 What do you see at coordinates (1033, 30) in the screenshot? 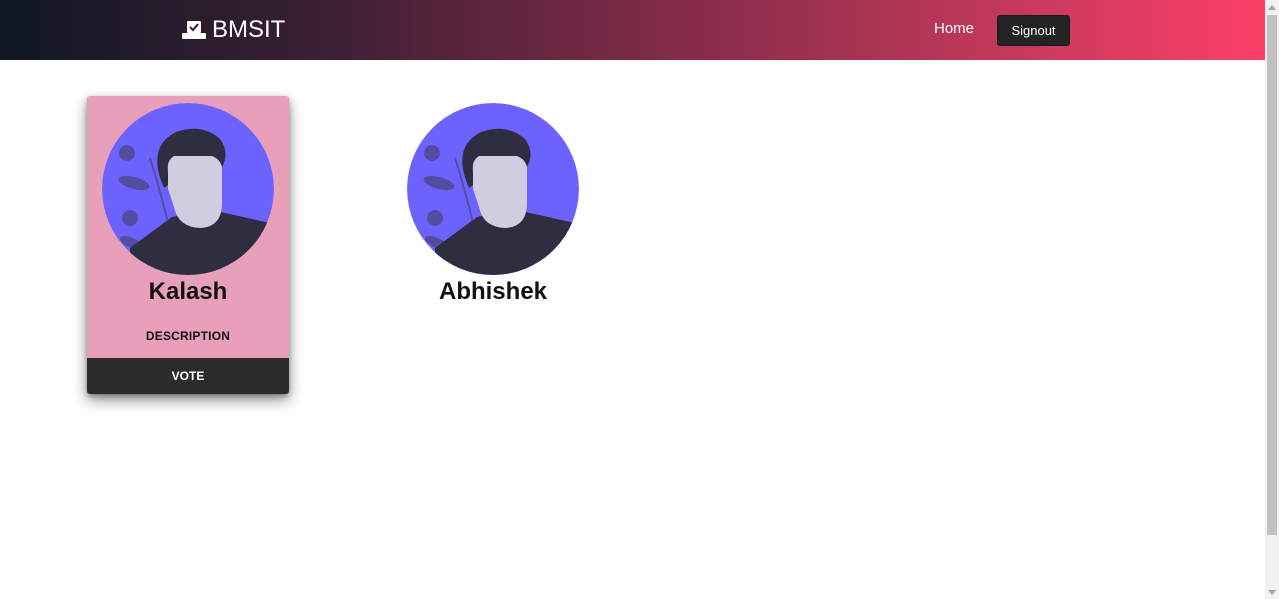
I see `signout-button: Signout` at bounding box center [1033, 30].